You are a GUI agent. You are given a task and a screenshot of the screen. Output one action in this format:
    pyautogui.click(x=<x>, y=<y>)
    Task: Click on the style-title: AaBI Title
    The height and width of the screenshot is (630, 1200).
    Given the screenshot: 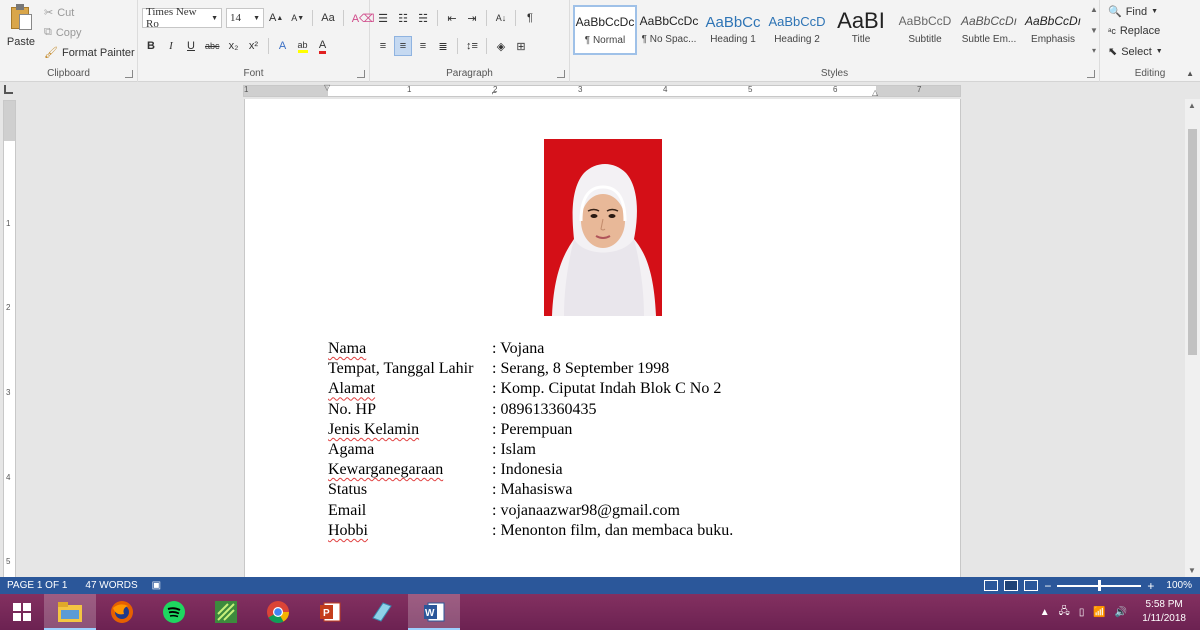 What is the action you would take?
    pyautogui.click(x=861, y=30)
    